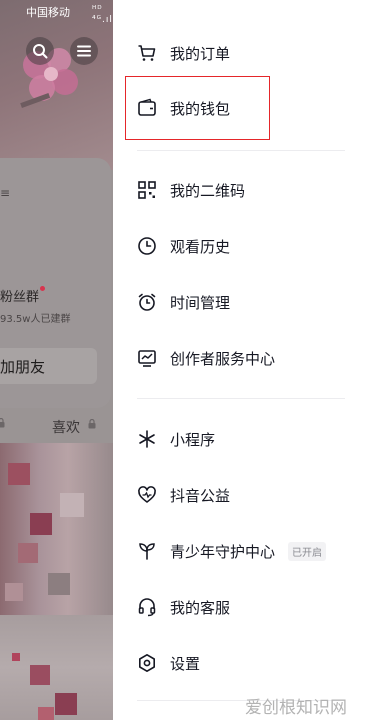  I want to click on chart-icon, so click(147, 358).